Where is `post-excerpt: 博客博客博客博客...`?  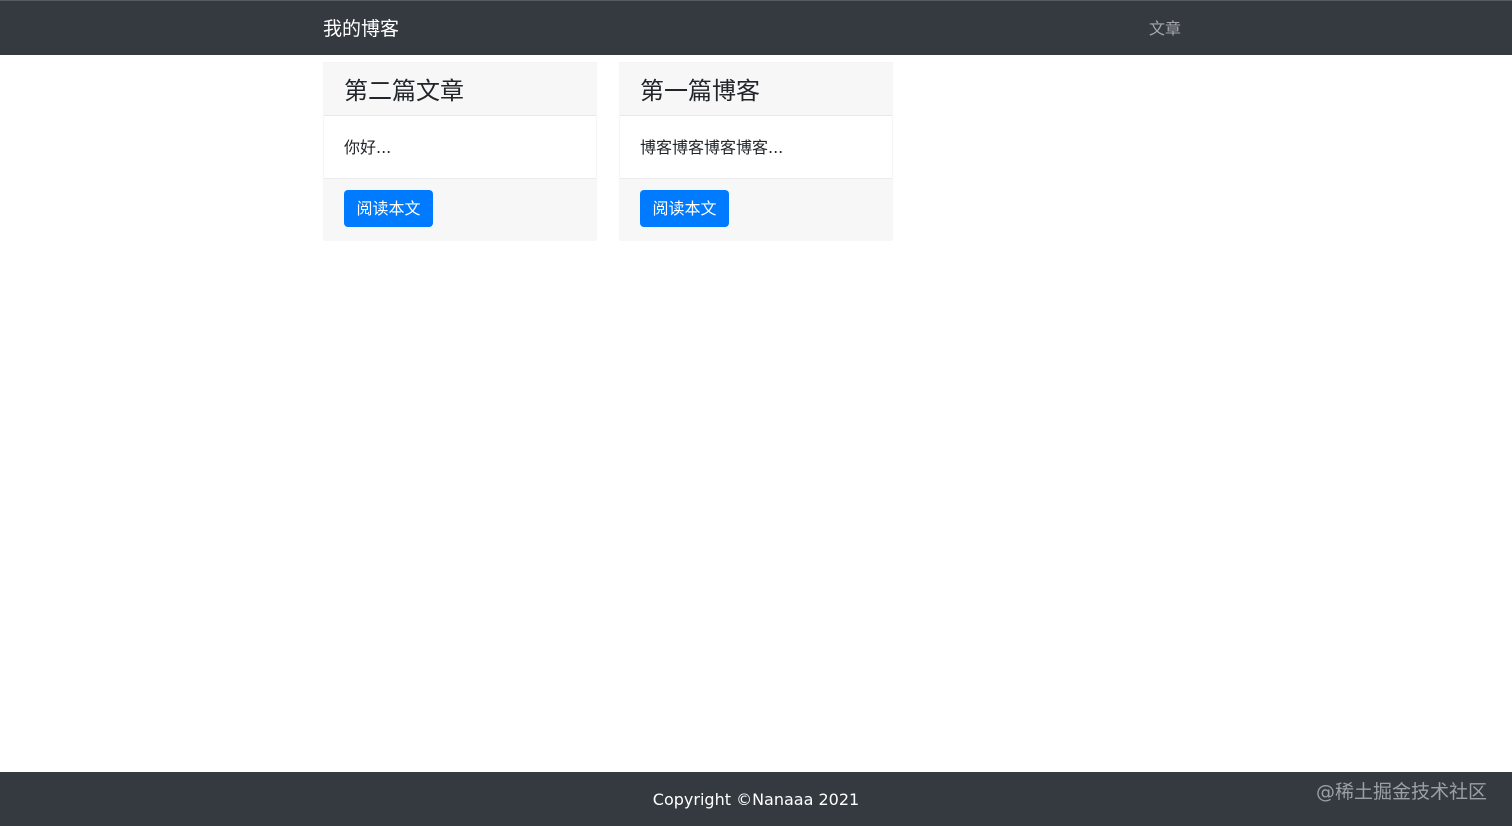 post-excerpt: 博客博客博客博客... is located at coordinates (712, 147).